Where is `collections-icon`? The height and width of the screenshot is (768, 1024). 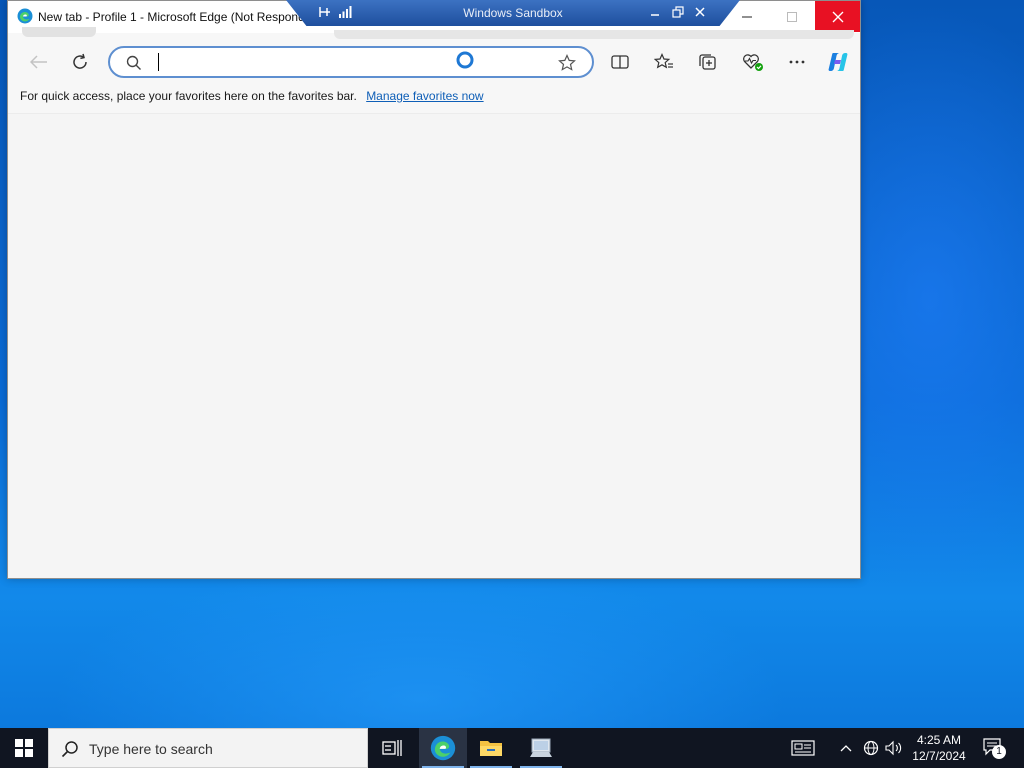
collections-icon is located at coordinates (707, 62).